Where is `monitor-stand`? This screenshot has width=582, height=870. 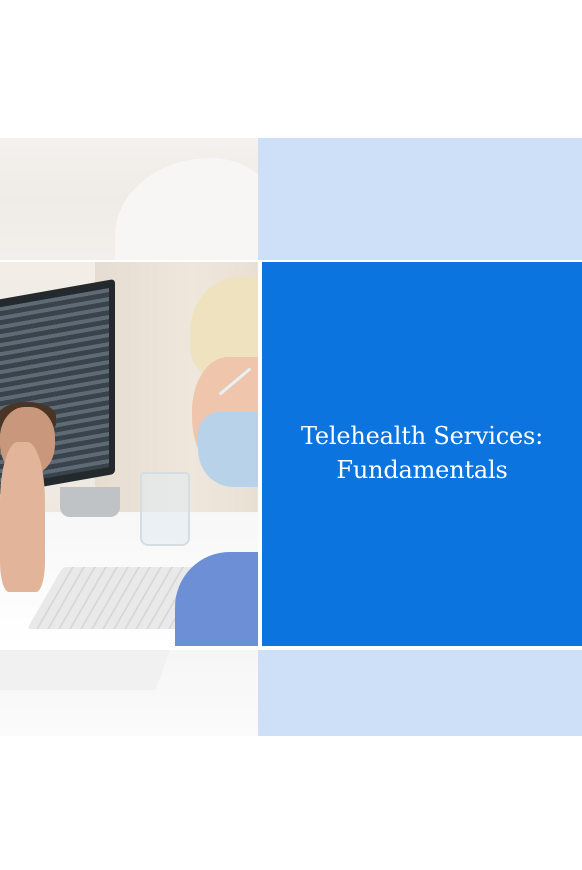 monitor-stand is located at coordinates (90, 502).